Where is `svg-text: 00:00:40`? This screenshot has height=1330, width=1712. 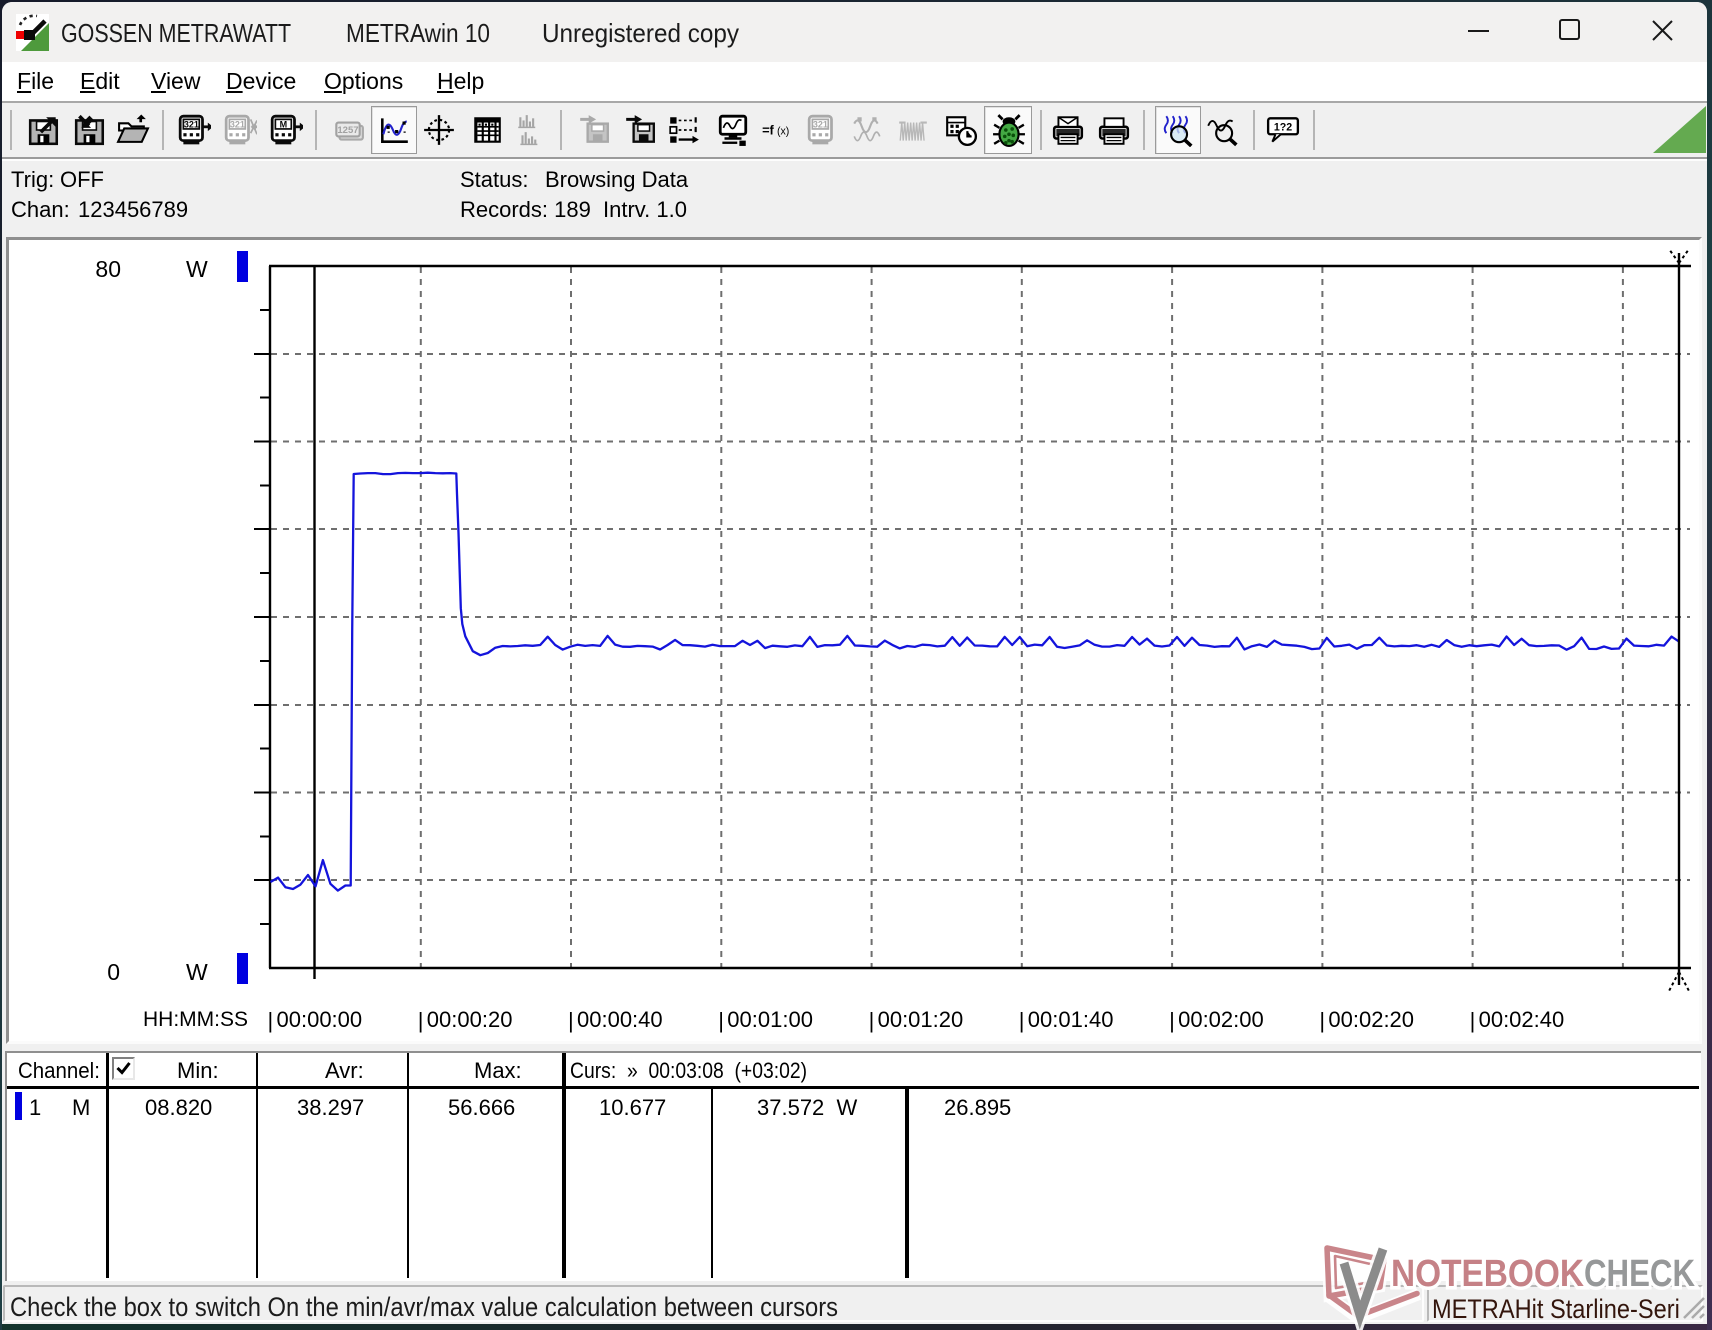
svg-text: 00:00:40 is located at coordinates (620, 1019).